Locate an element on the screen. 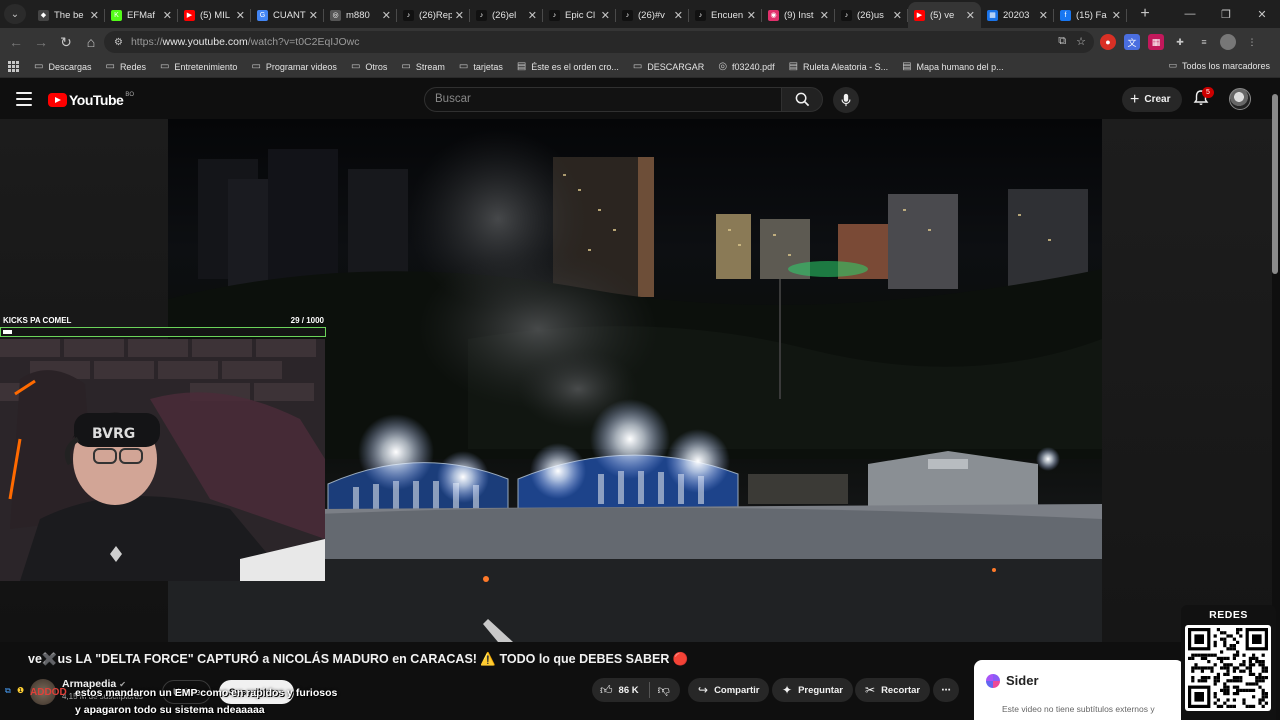 This screenshot has width=1280, height=720. browser-tab: ◎ m880 ✕ is located at coordinates (360, 15).